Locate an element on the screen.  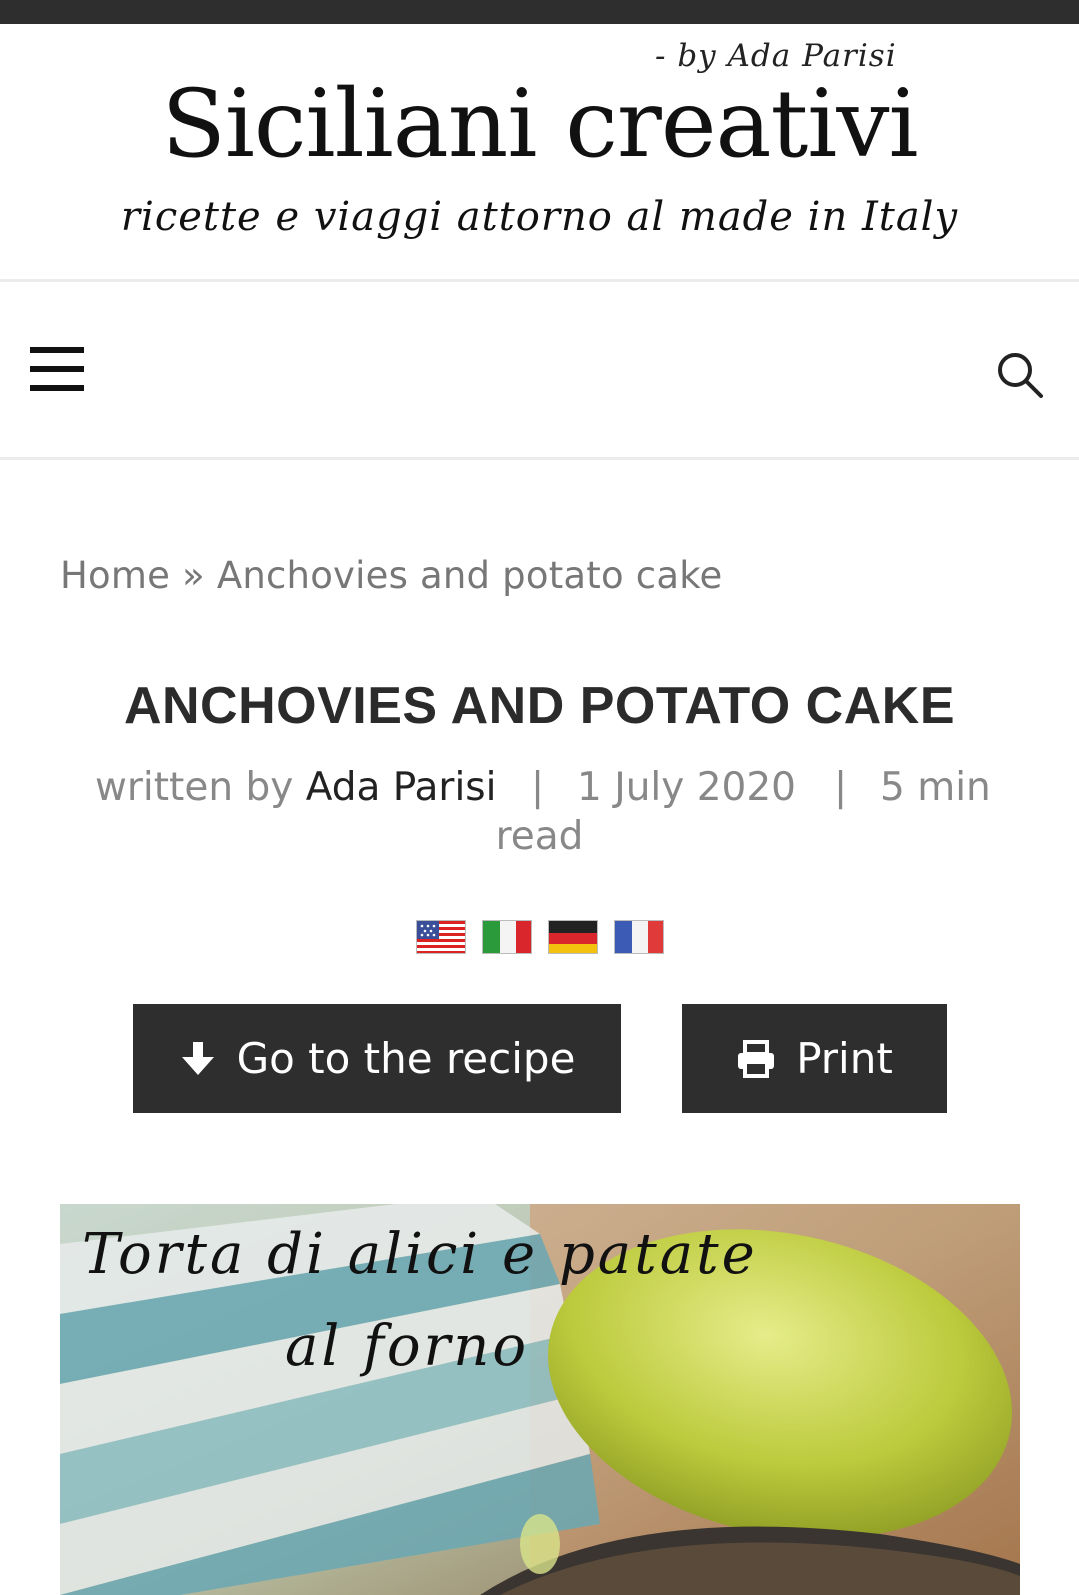
navigation-bar is located at coordinates (539, 372).